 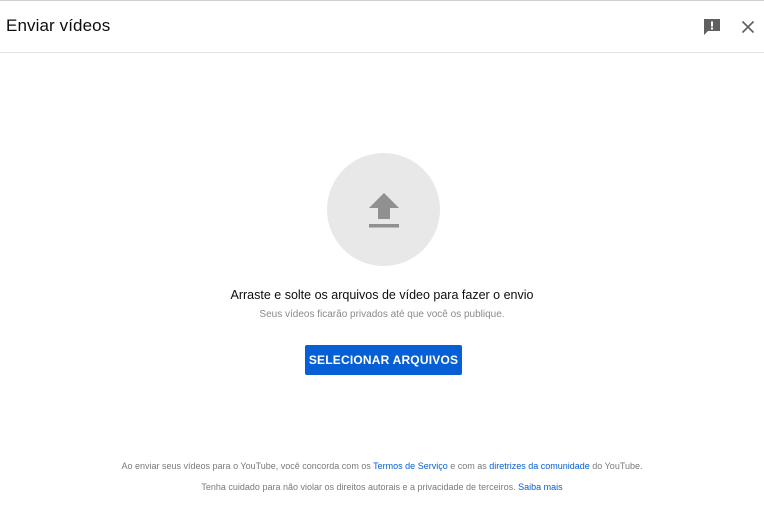 What do you see at coordinates (383, 360) in the screenshot?
I see `select-files-button: SELECIONAR ARQUIVOS` at bounding box center [383, 360].